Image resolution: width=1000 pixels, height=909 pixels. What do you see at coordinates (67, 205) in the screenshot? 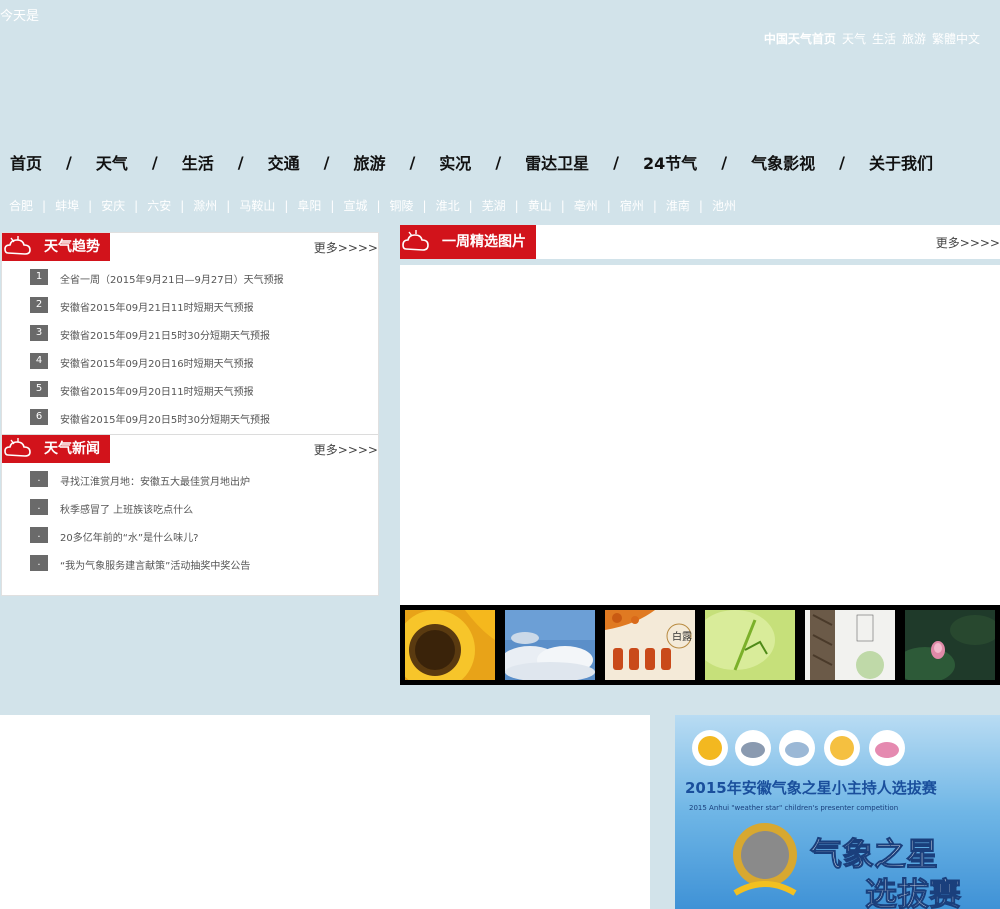
I see `city-link: 蚌埠` at bounding box center [67, 205].